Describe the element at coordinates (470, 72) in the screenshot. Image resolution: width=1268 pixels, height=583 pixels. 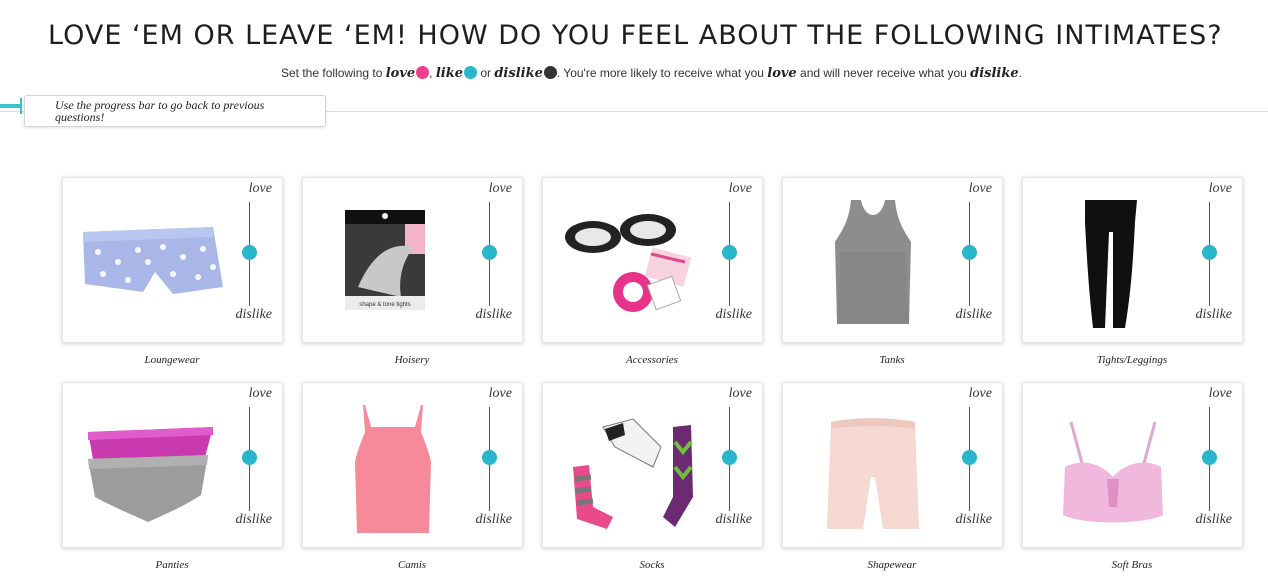
I see `like-dot-icon` at that location.